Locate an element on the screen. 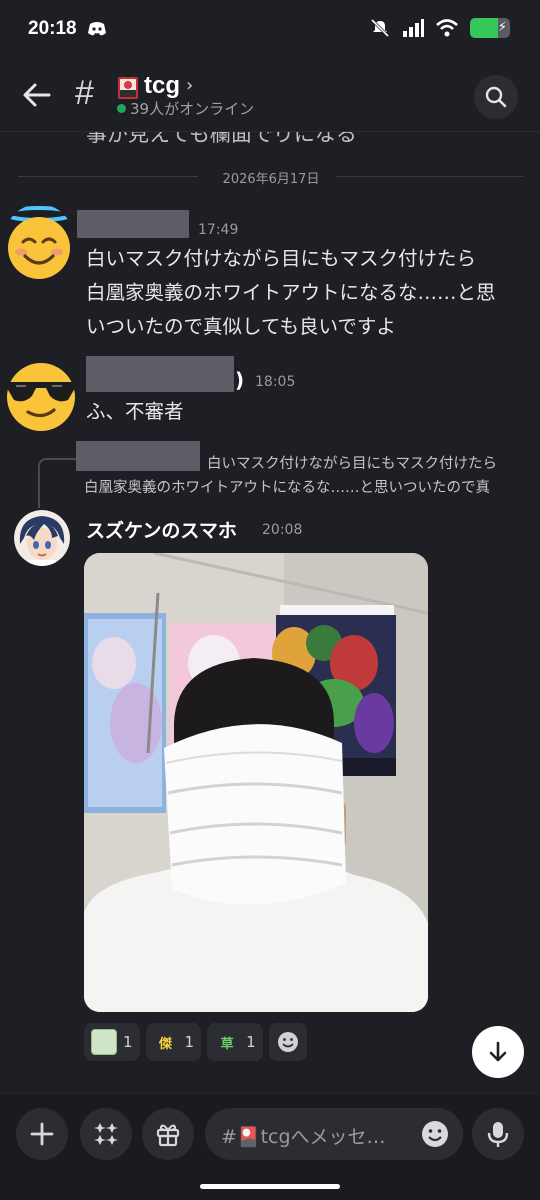 The image size is (540, 1200). status-time: 20:18 is located at coordinates (52, 28).